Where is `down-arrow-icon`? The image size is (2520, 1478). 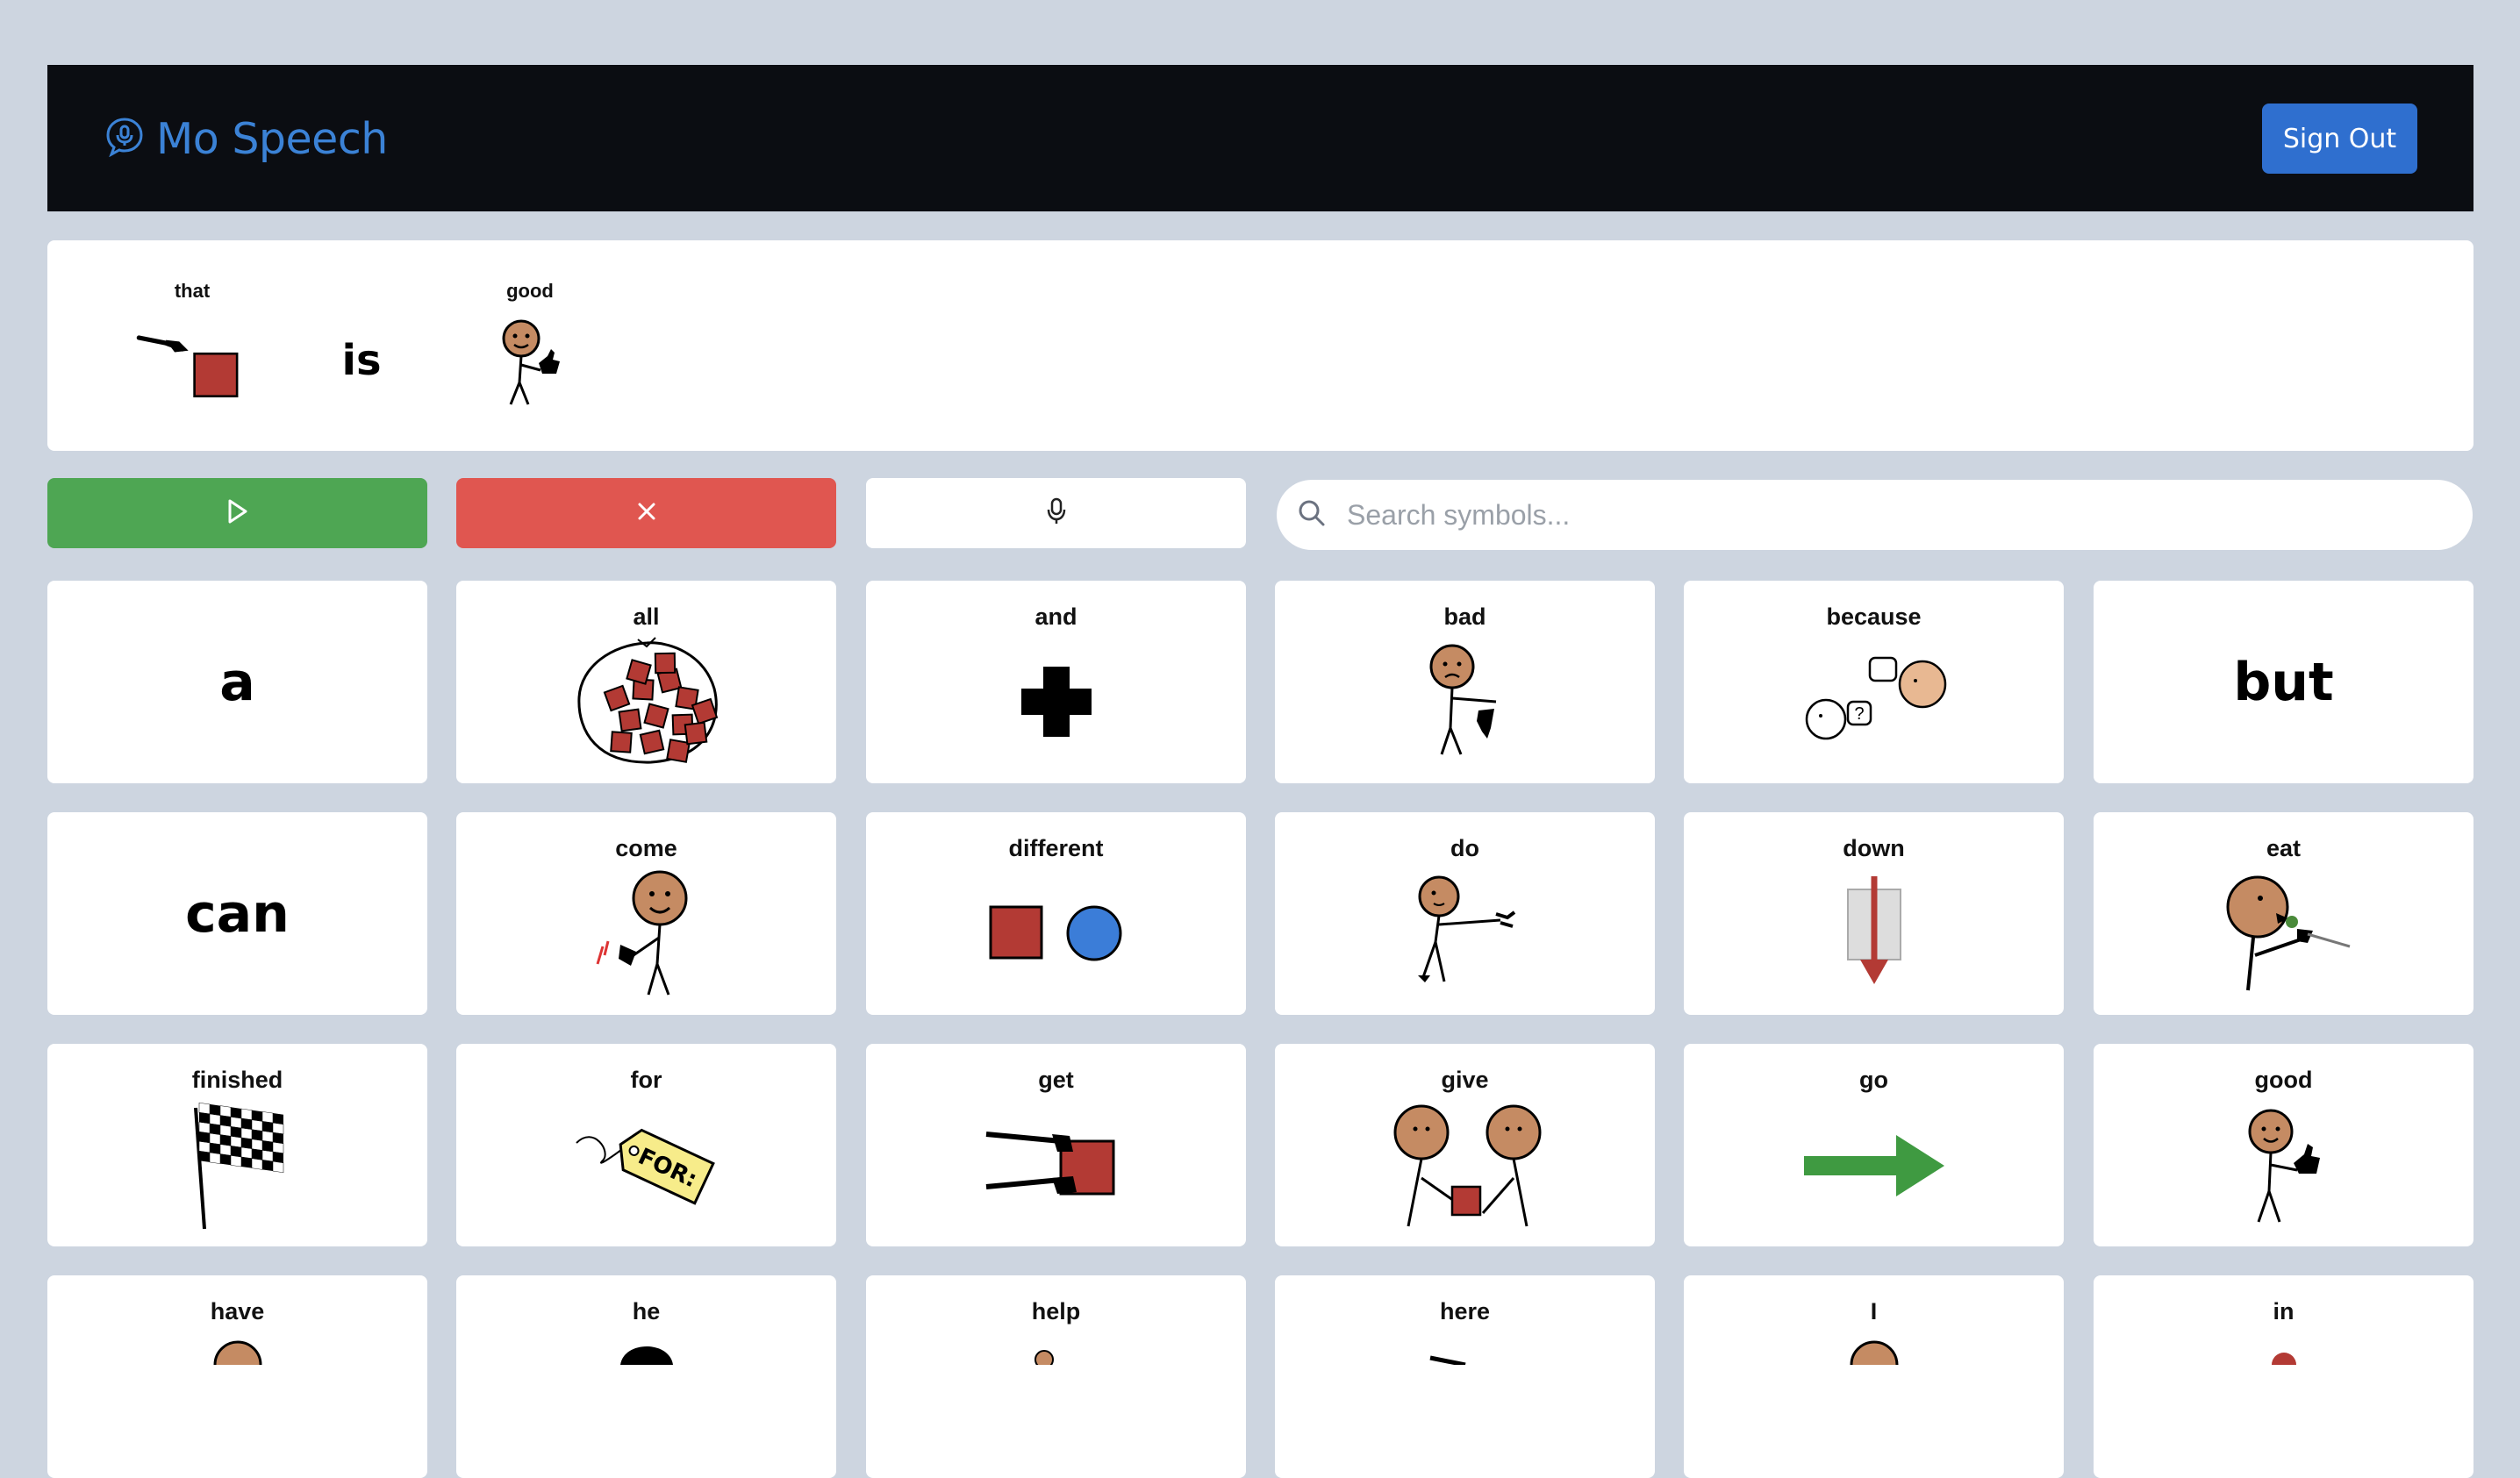
down-arrow-icon is located at coordinates (1874, 933).